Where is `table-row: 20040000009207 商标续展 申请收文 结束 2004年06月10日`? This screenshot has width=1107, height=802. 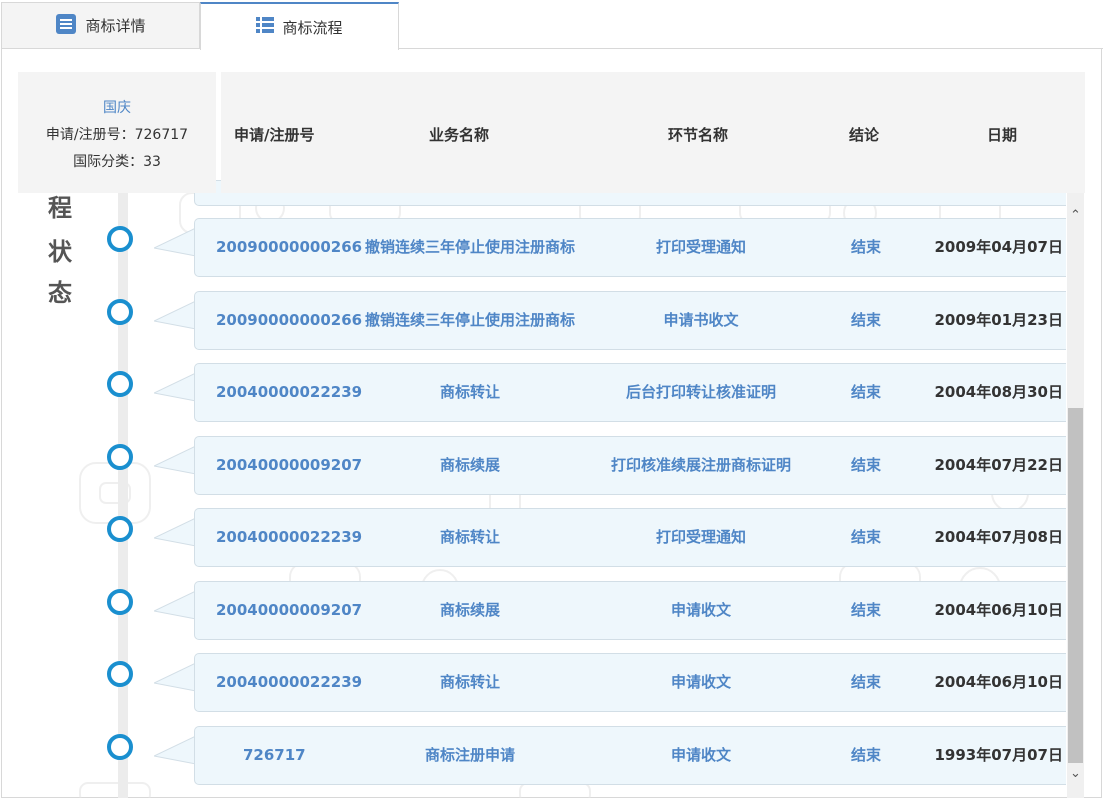 table-row: 20040000009207 商标续展 申请收文 结束 2004年06月10日 is located at coordinates (630, 610).